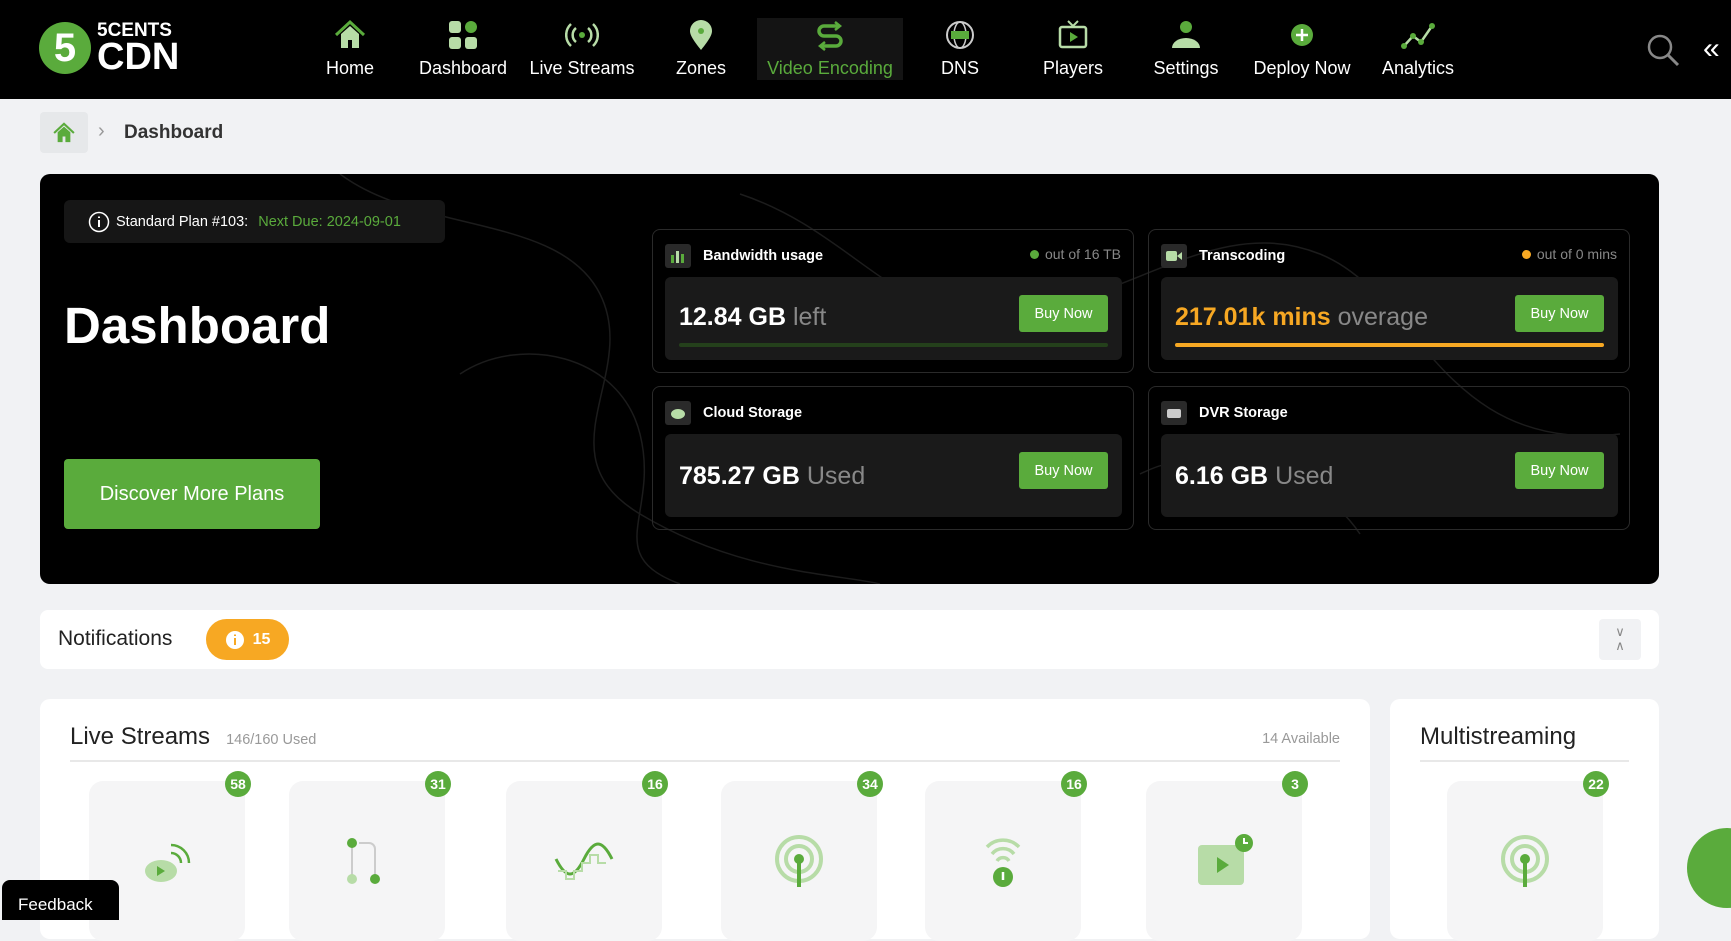  What do you see at coordinates (363, 861) in the screenshot?
I see `routing-icon` at bounding box center [363, 861].